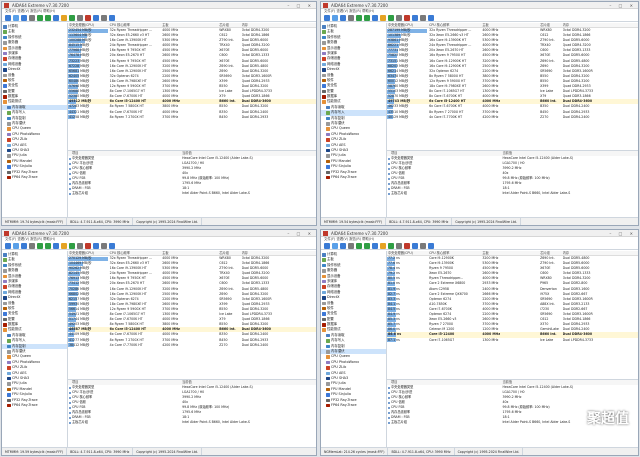 This screenshot has width=640, height=457. What do you see at coordinates (15, 36) in the screenshot?
I see `tree-item-label: 操作系统` at bounding box center [15, 36].